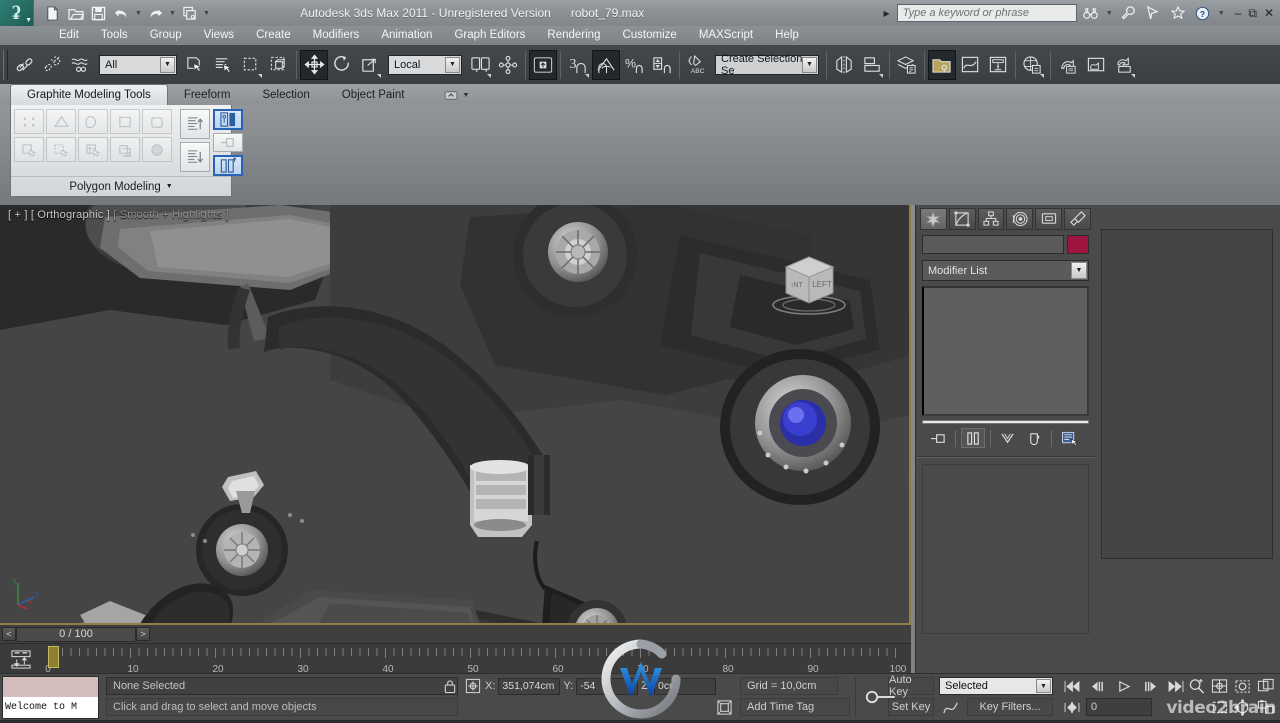  Describe the element at coordinates (370, 65) in the screenshot. I see `select-and-scale-button` at that location.